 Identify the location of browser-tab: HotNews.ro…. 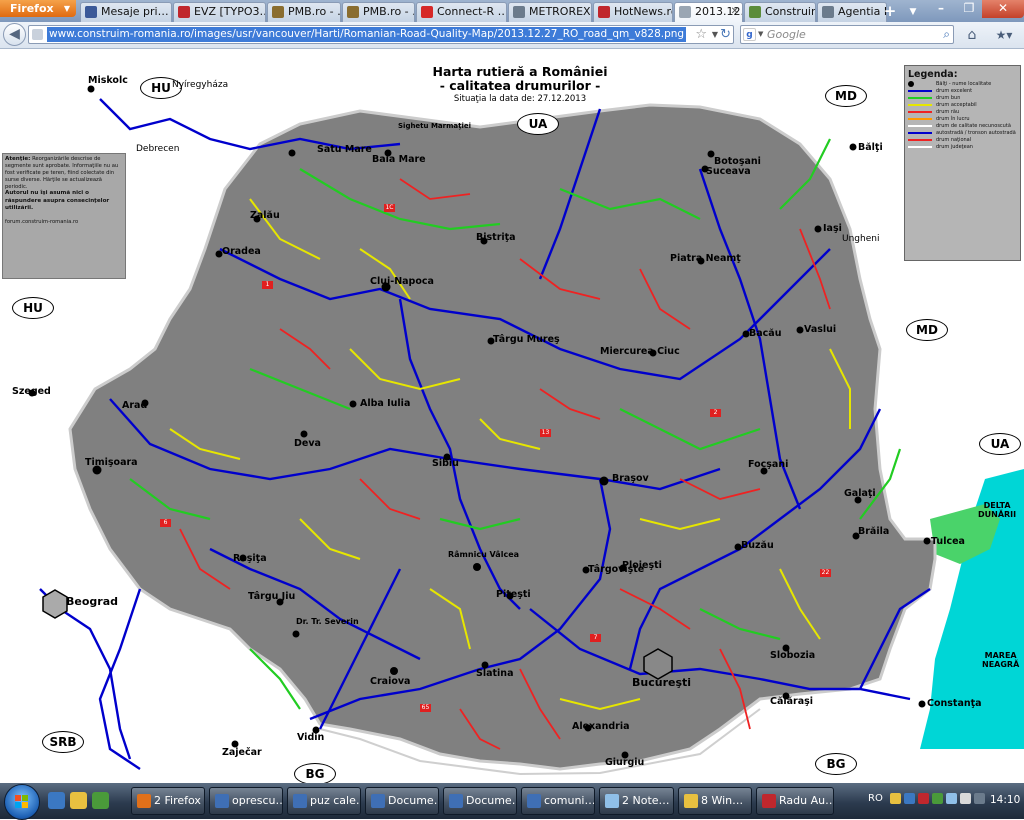
(633, 12).